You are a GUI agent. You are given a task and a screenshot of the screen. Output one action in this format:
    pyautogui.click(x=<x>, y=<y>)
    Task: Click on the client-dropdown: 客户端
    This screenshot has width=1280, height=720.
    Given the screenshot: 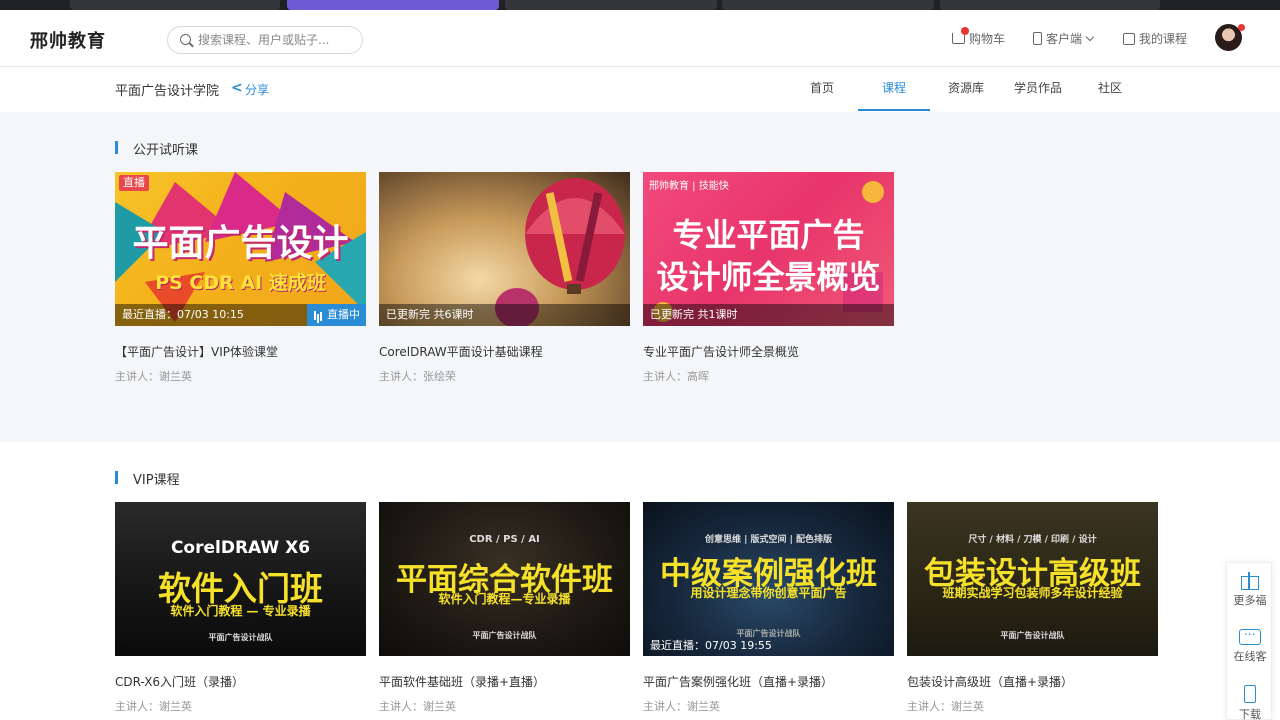 What is the action you would take?
    pyautogui.click(x=1064, y=38)
    